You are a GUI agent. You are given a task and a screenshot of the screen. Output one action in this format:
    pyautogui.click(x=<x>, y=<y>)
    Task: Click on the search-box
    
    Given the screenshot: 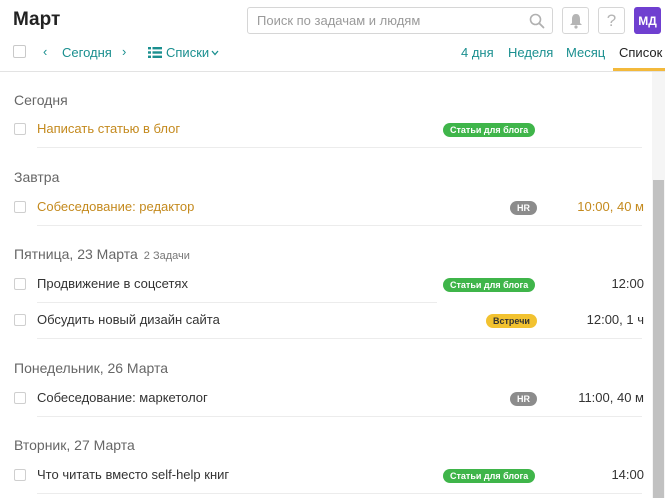 What is the action you would take?
    pyautogui.click(x=400, y=20)
    